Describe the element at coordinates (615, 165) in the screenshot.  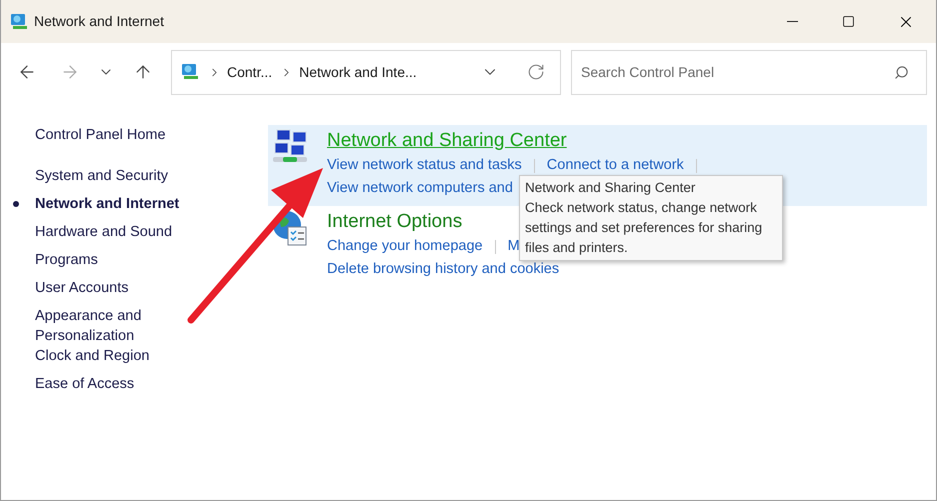
I see `task-link: Connect to a network` at that location.